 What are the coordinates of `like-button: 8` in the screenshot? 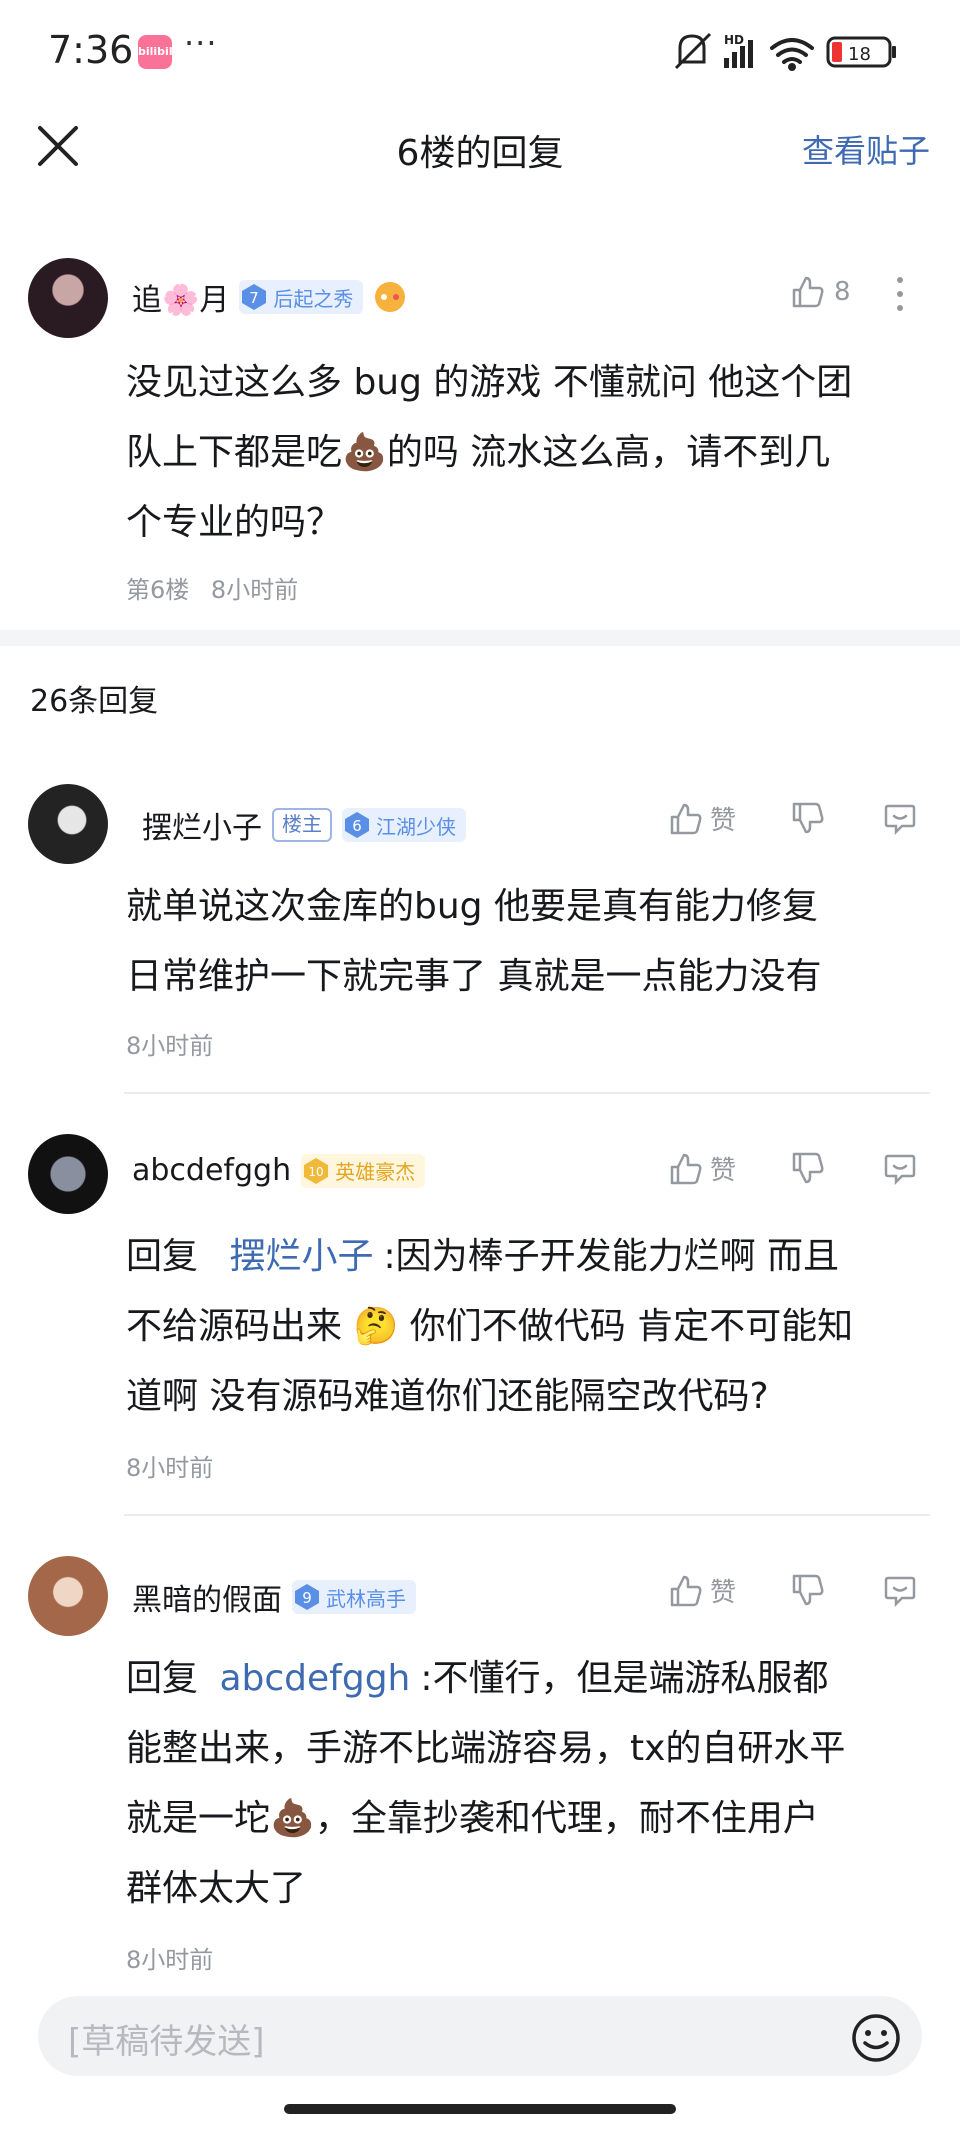 It's located at (820, 292).